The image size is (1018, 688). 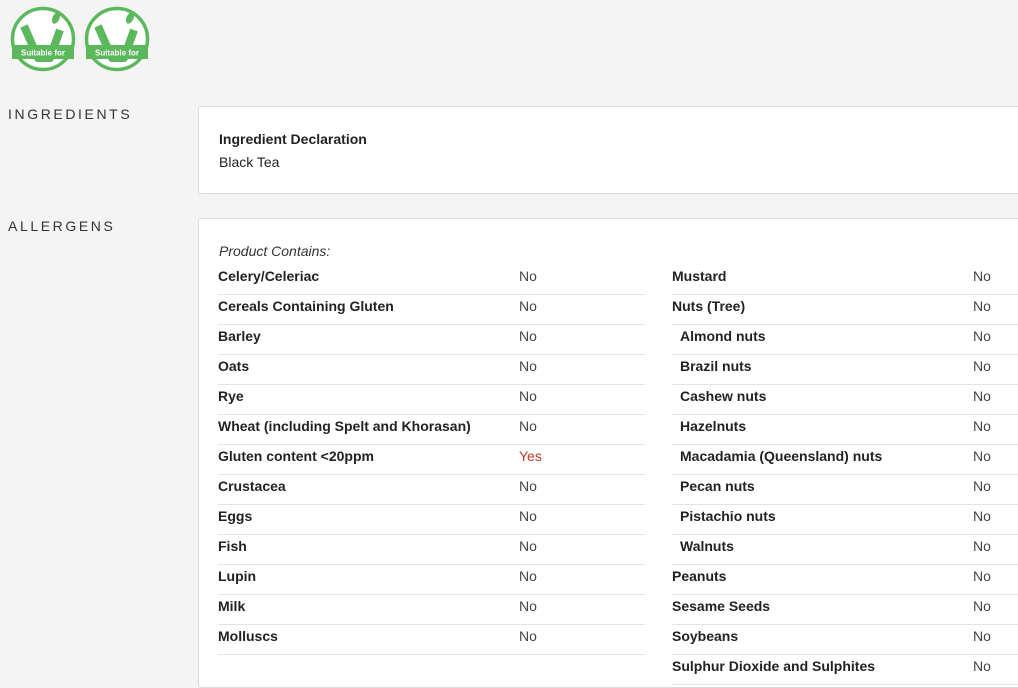 What do you see at coordinates (705, 636) in the screenshot?
I see `allergen-name: Soybeans` at bounding box center [705, 636].